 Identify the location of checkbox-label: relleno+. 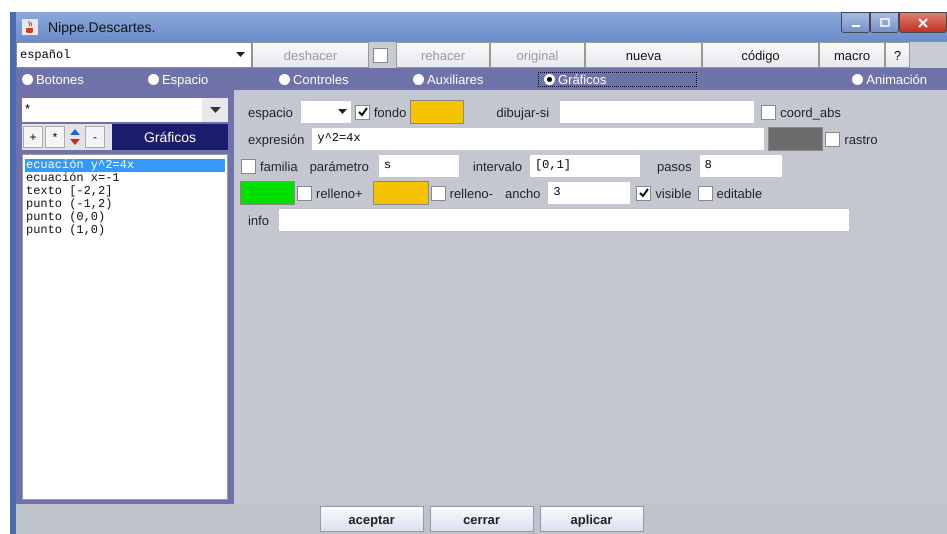
(339, 193).